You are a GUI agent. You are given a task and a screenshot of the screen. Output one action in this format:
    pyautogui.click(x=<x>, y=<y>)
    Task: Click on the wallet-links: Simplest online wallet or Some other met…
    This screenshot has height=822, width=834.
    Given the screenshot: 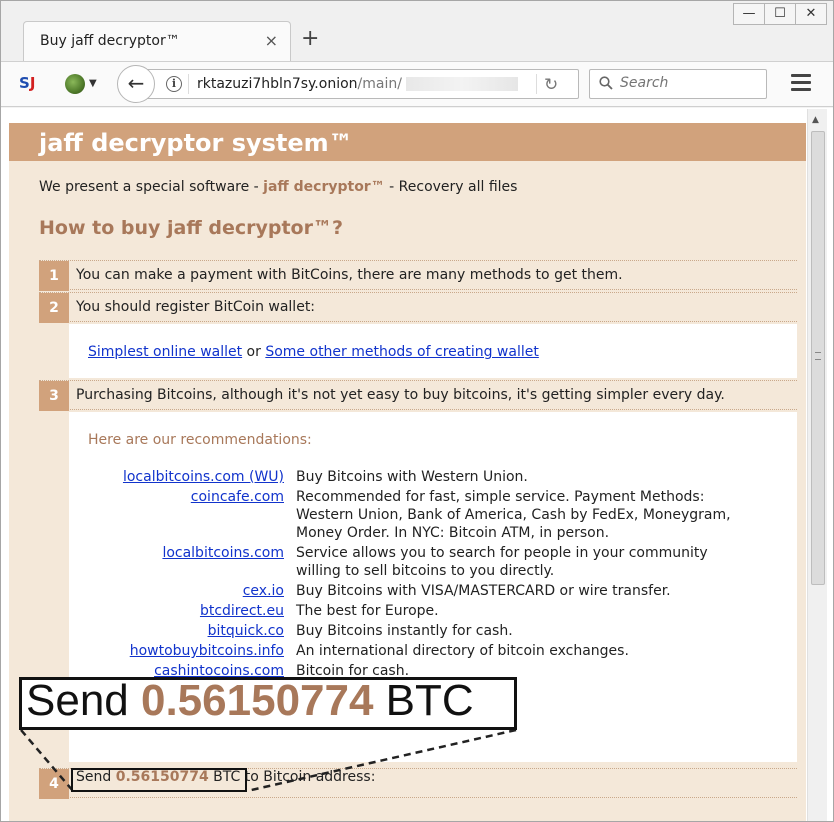 What is the action you would take?
    pyautogui.click(x=313, y=352)
    